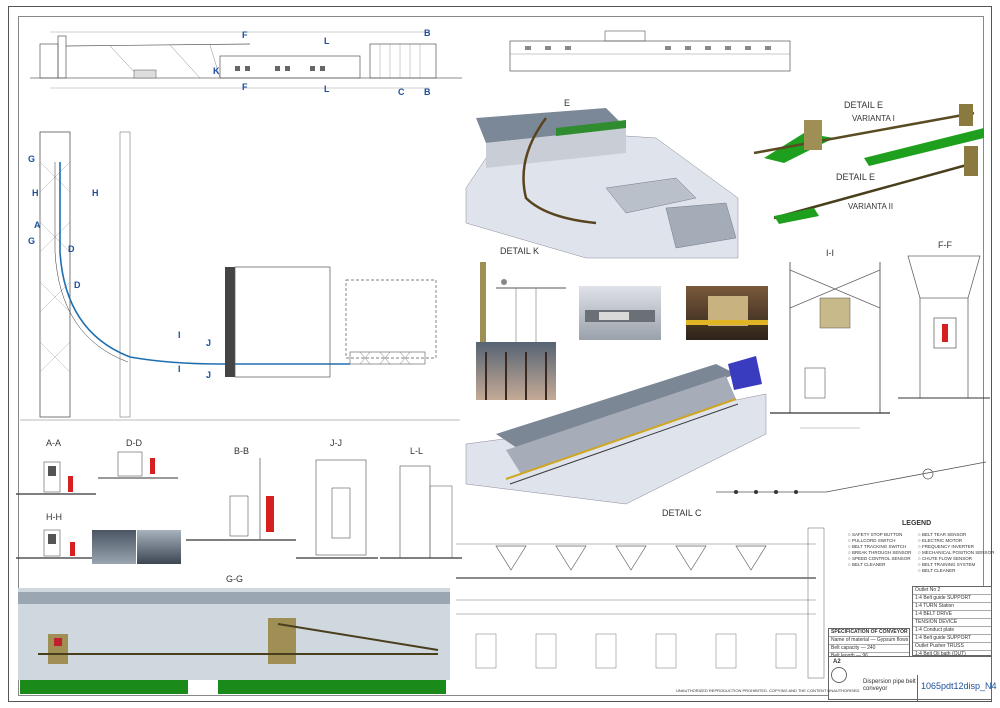 The height and width of the screenshot is (708, 1000). What do you see at coordinates (952, 591) in the screenshot?
I see `parts-table-row: Outlet No 2` at bounding box center [952, 591].